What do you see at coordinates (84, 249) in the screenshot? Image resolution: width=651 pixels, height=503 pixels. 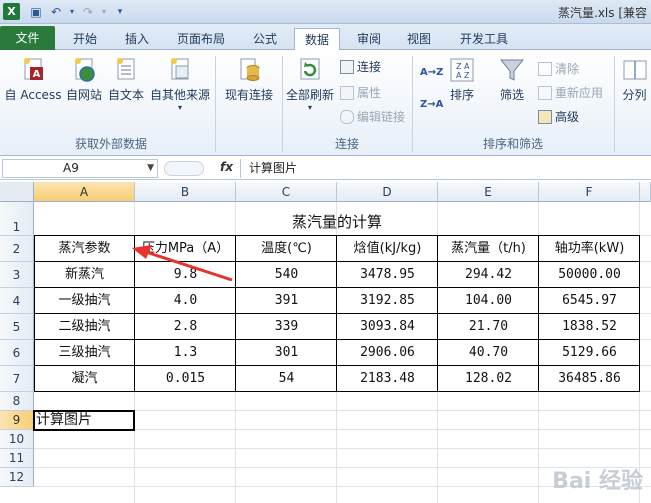 I see `table-header-cell: 蒸汽参数` at bounding box center [84, 249].